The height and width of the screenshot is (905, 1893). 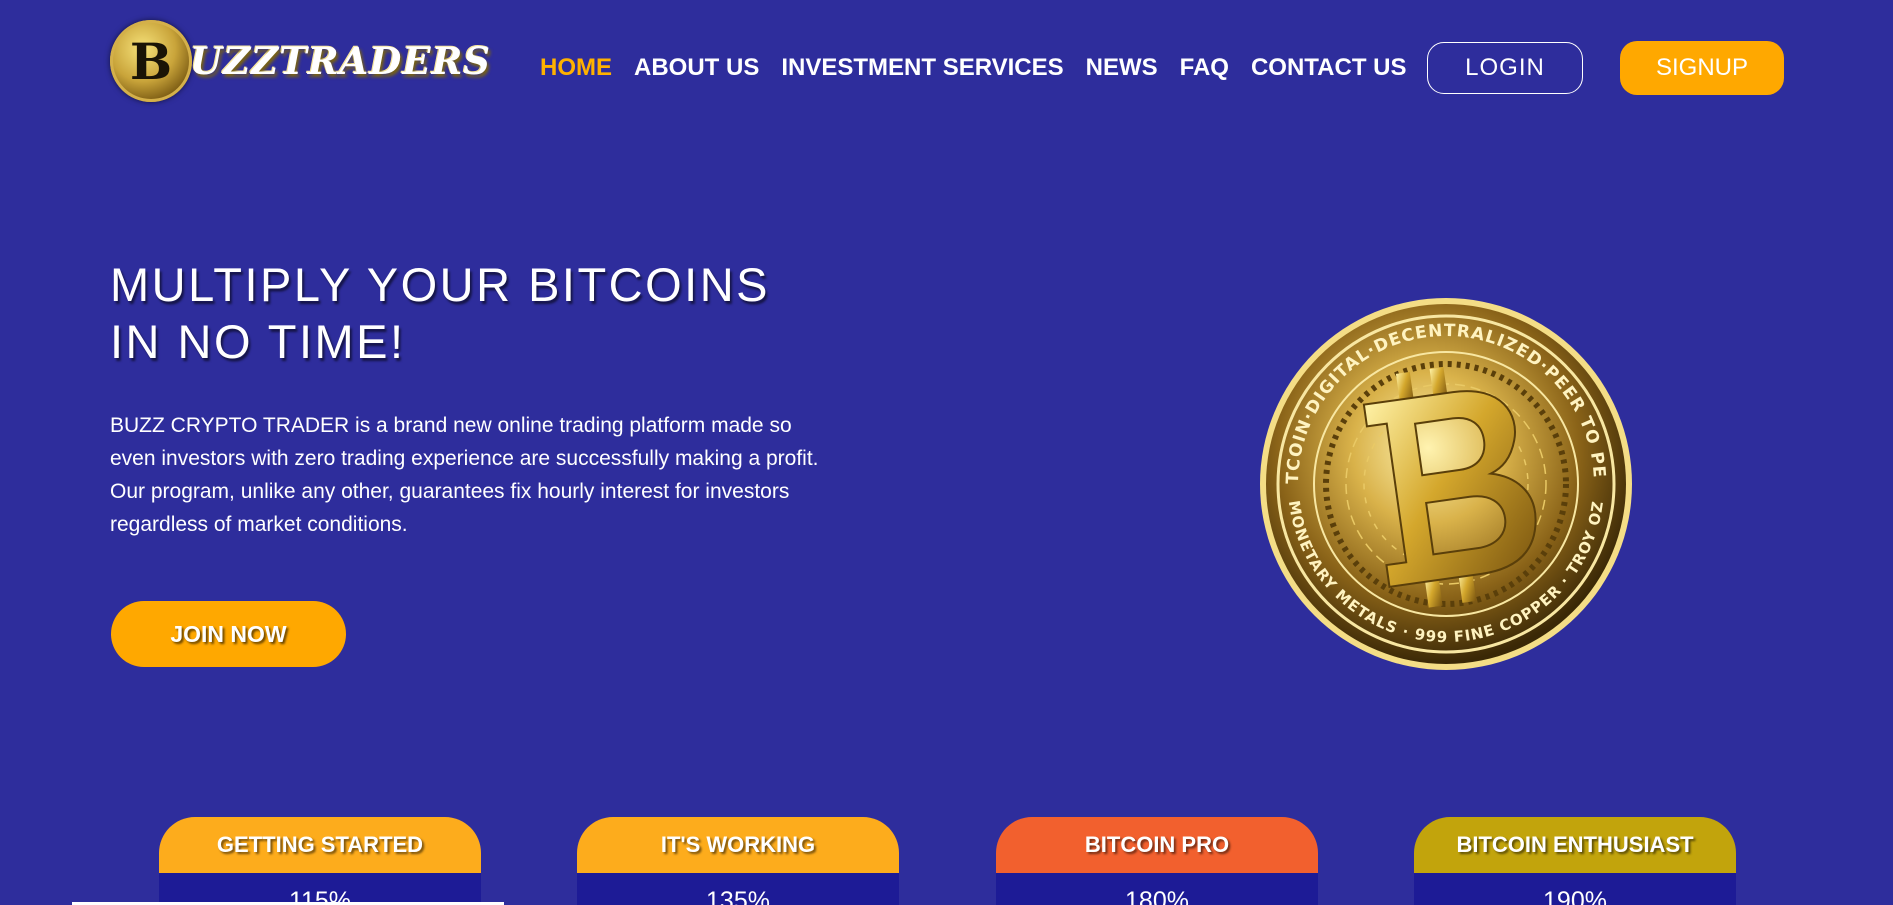 What do you see at coordinates (738, 896) in the screenshot?
I see `plan-rate: 135%` at bounding box center [738, 896].